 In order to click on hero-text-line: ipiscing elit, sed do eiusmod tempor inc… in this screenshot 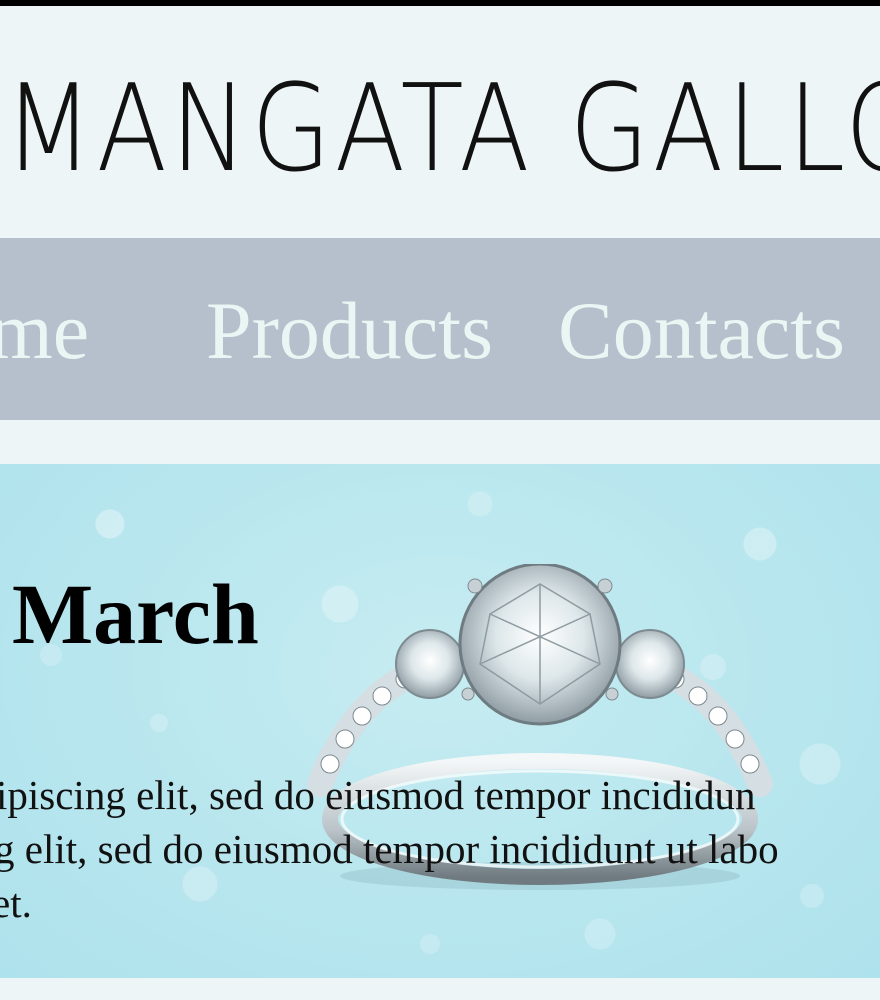, I will do `click(378, 795)`.